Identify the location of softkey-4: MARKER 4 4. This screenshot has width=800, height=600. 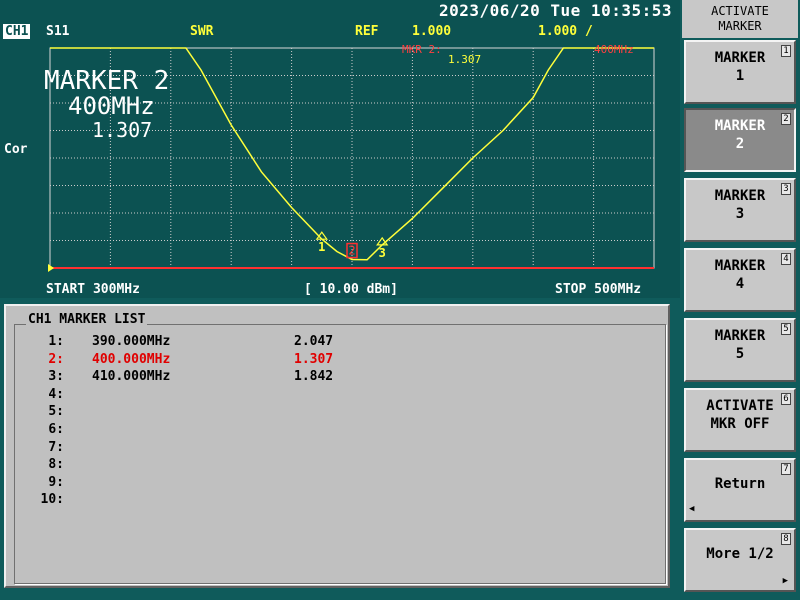
(740, 280).